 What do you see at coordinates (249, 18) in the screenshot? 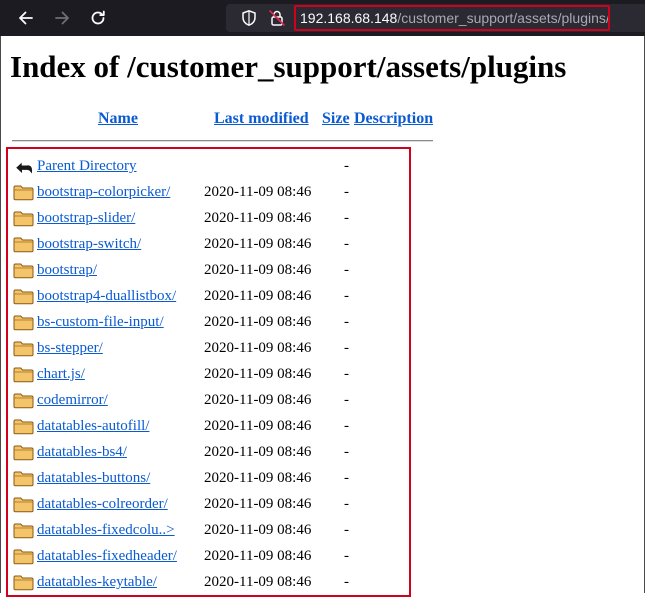
I see `shield-icon` at bounding box center [249, 18].